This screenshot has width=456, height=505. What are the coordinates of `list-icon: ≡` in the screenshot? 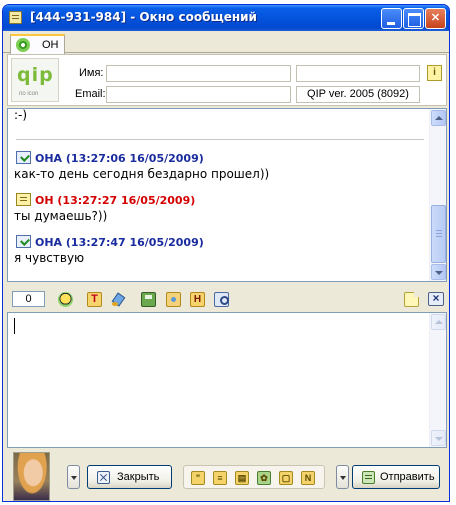 It's located at (220, 478).